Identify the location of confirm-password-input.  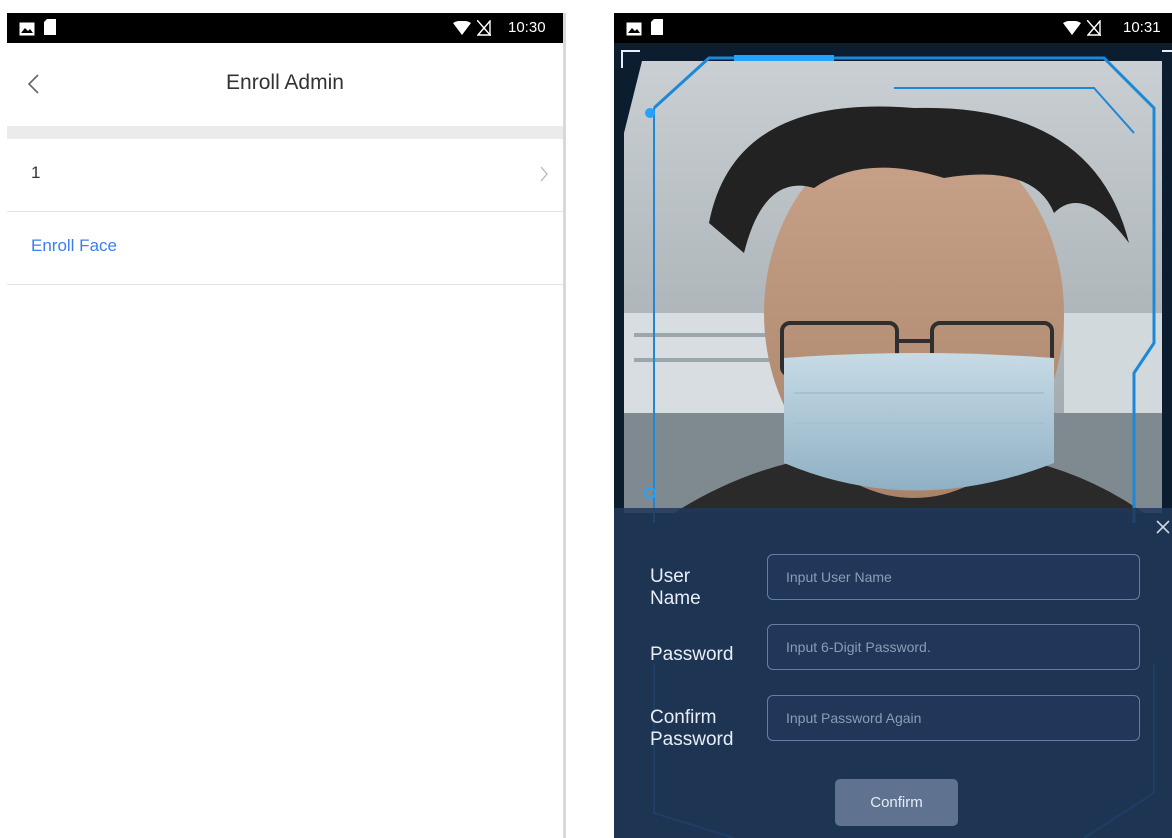
(953, 718).